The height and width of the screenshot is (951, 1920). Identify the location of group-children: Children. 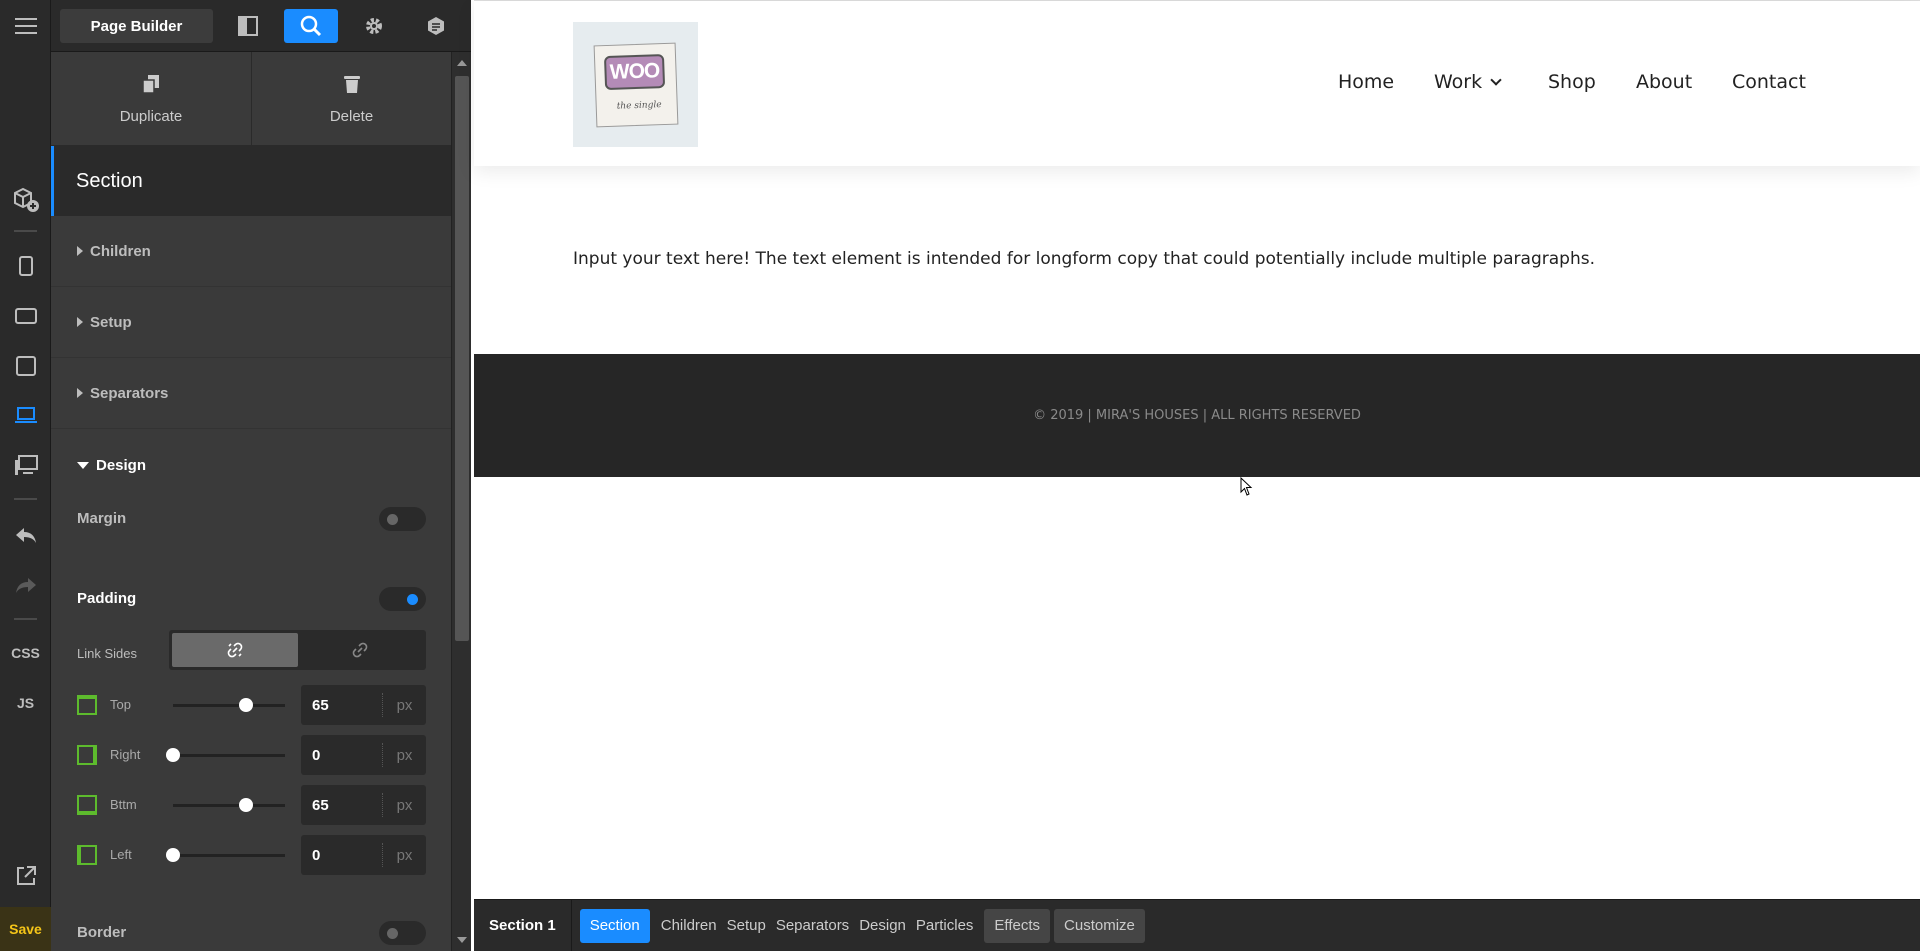
(251, 251).